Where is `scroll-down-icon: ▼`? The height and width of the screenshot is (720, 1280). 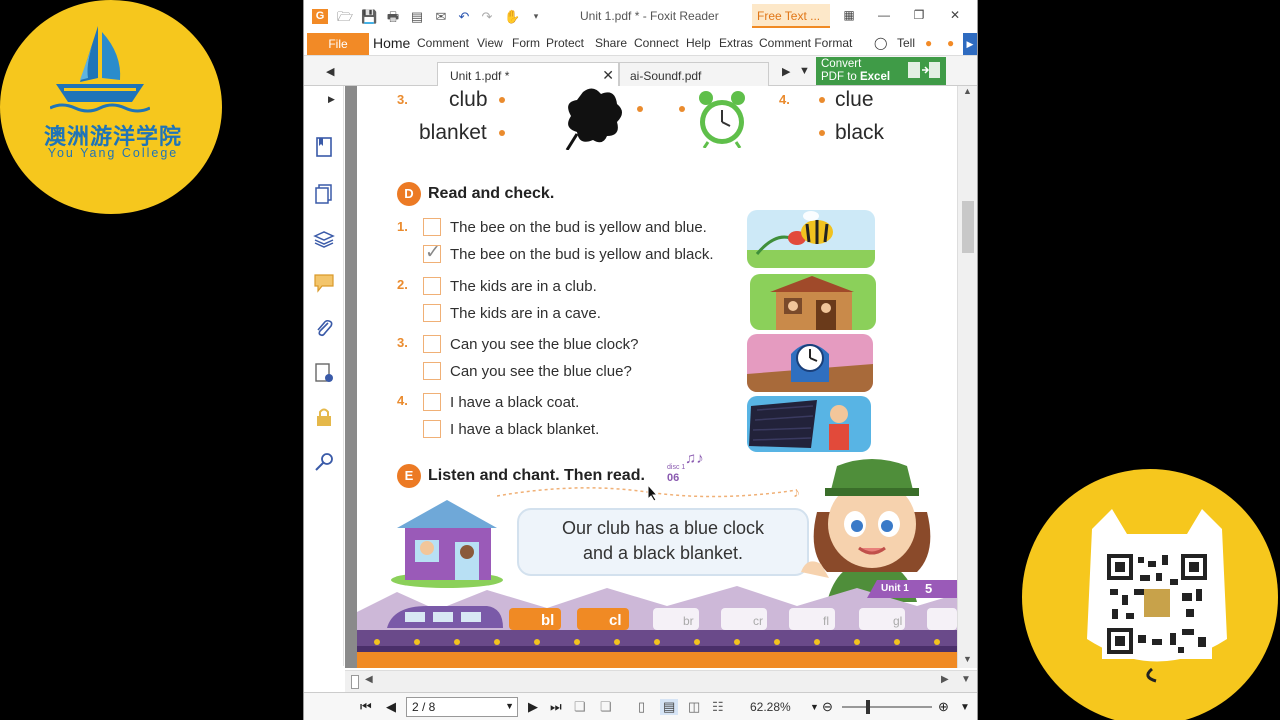
scroll-down-icon: ▼ is located at coordinates (967, 659).